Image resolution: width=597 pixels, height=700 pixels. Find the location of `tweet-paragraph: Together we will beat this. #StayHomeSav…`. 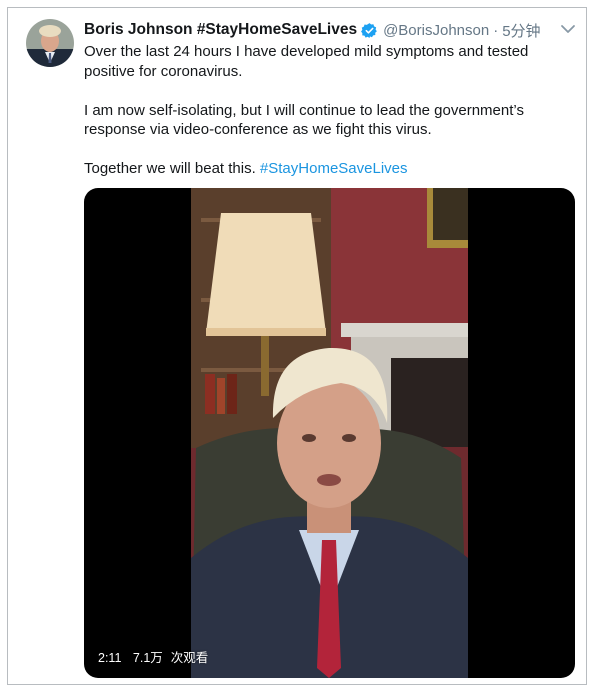

tweet-paragraph: Together we will beat this. #StayHomeSav… is located at coordinates (324, 169).